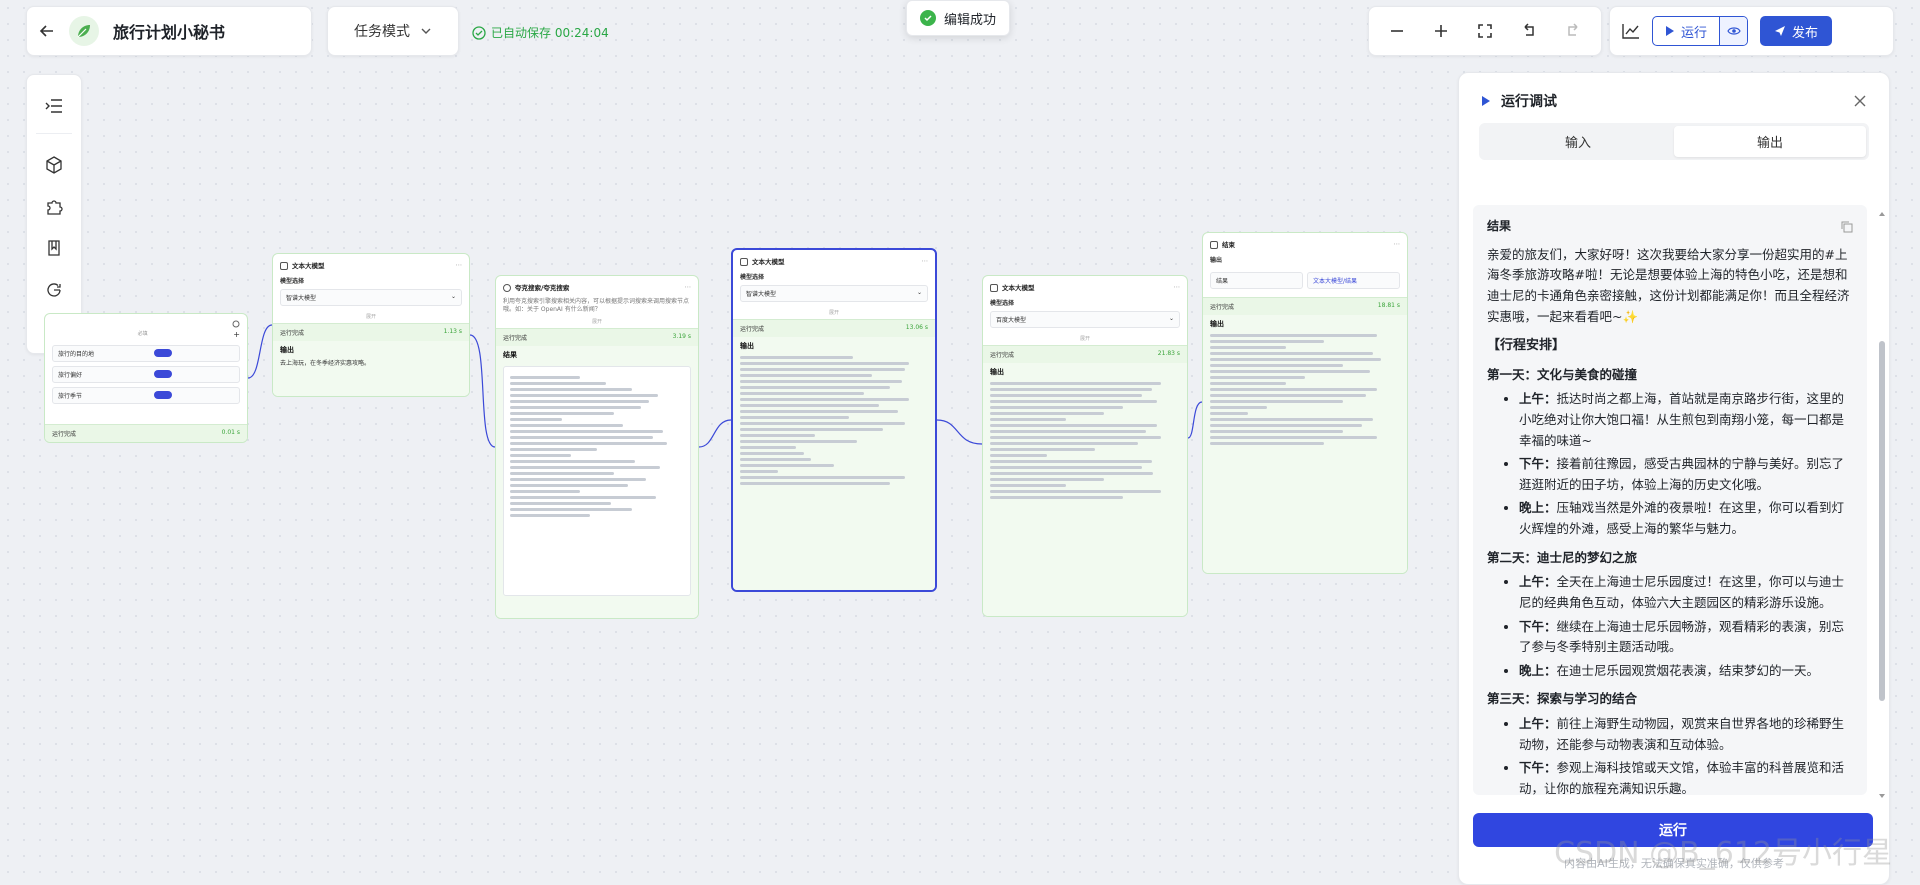 The height and width of the screenshot is (885, 1920). What do you see at coordinates (236, 324) in the screenshot?
I see `settings-icon` at bounding box center [236, 324].